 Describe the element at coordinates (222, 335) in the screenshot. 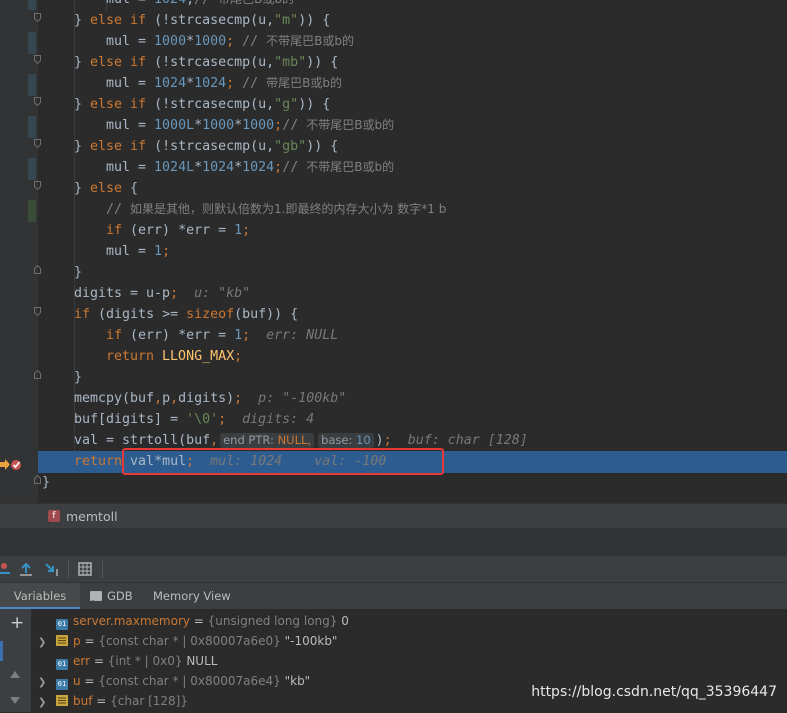

I see `code-line: if (err) *err = 1; err: NULL` at that location.